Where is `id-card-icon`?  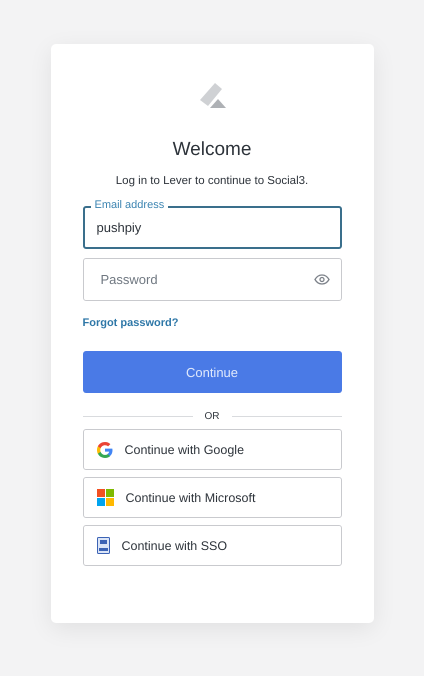
id-card-icon is located at coordinates (103, 545).